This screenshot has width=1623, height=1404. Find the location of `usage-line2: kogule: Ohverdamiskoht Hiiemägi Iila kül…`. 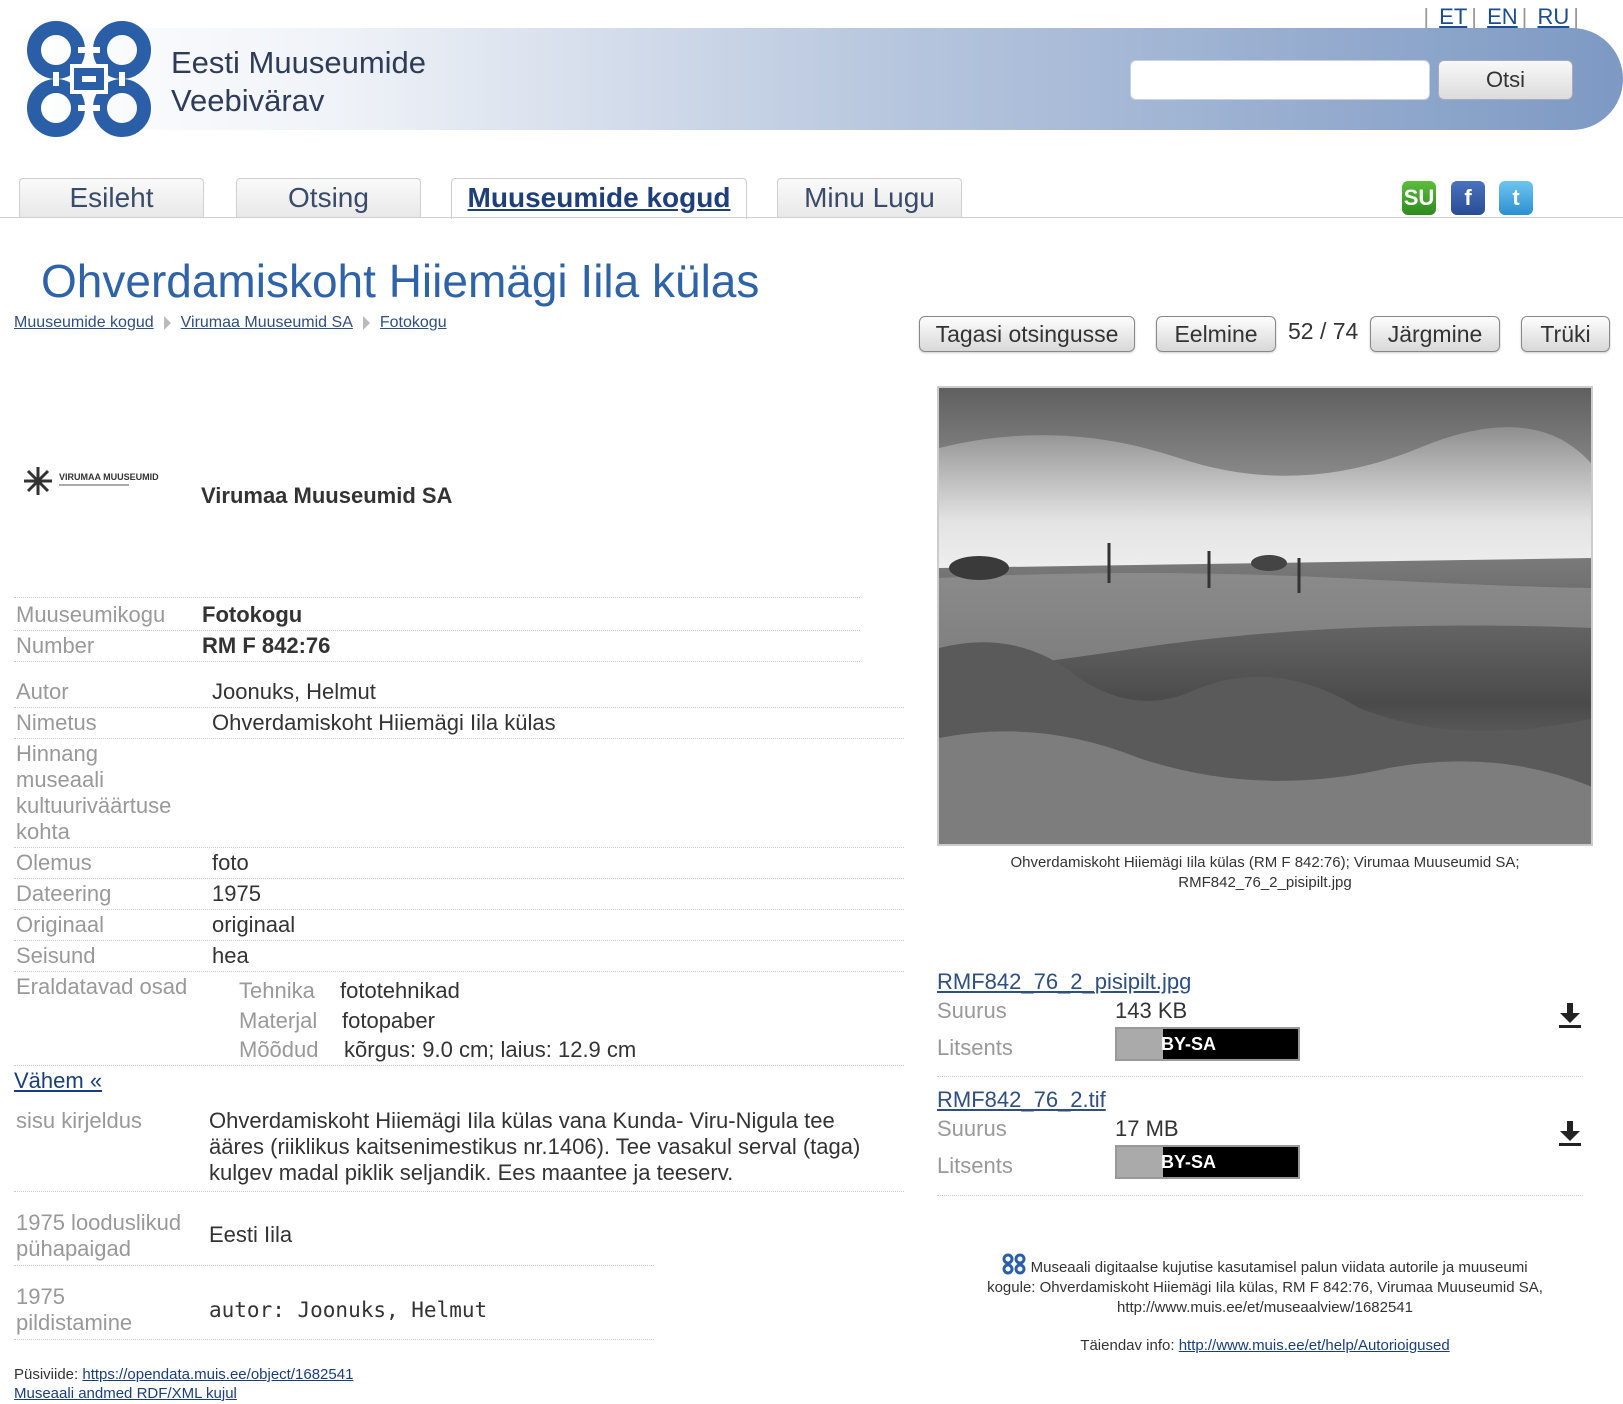

usage-line2: kogule: Ohverdamiskoht Hiiemägi Iila kül… is located at coordinates (1265, 1287).